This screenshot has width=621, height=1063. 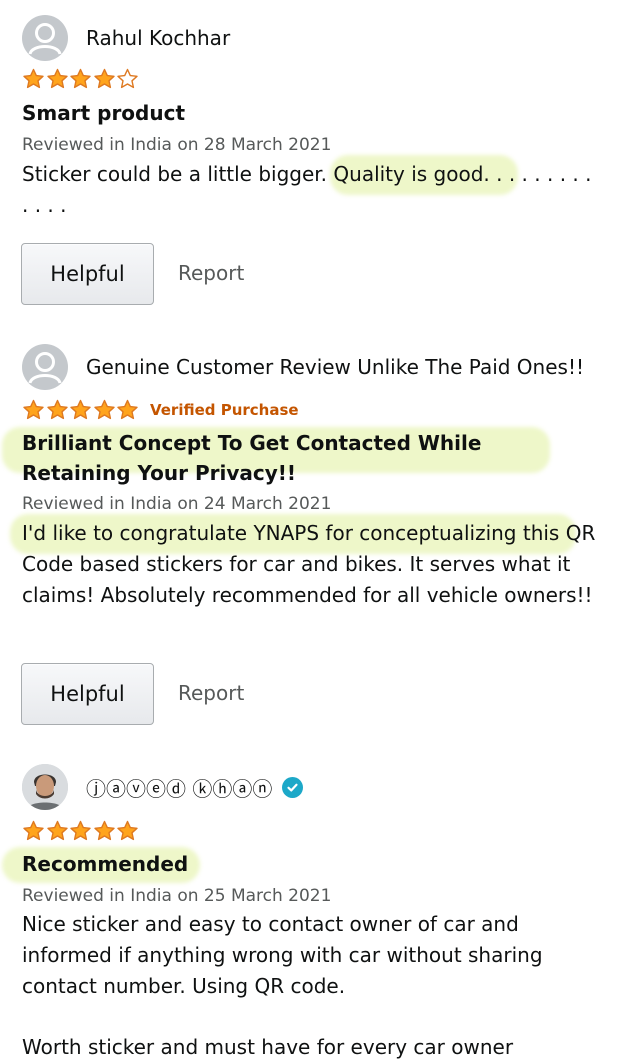 What do you see at coordinates (307, 864) in the screenshot?
I see `review-title: Recommended` at bounding box center [307, 864].